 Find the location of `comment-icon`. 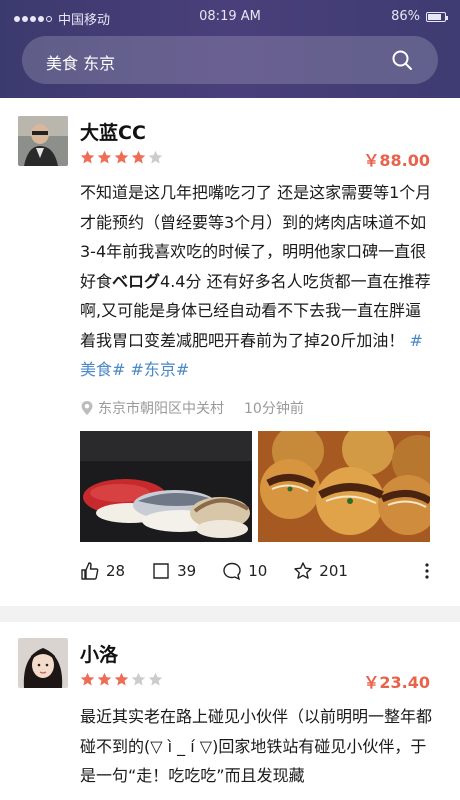

comment-icon is located at coordinates (232, 571).